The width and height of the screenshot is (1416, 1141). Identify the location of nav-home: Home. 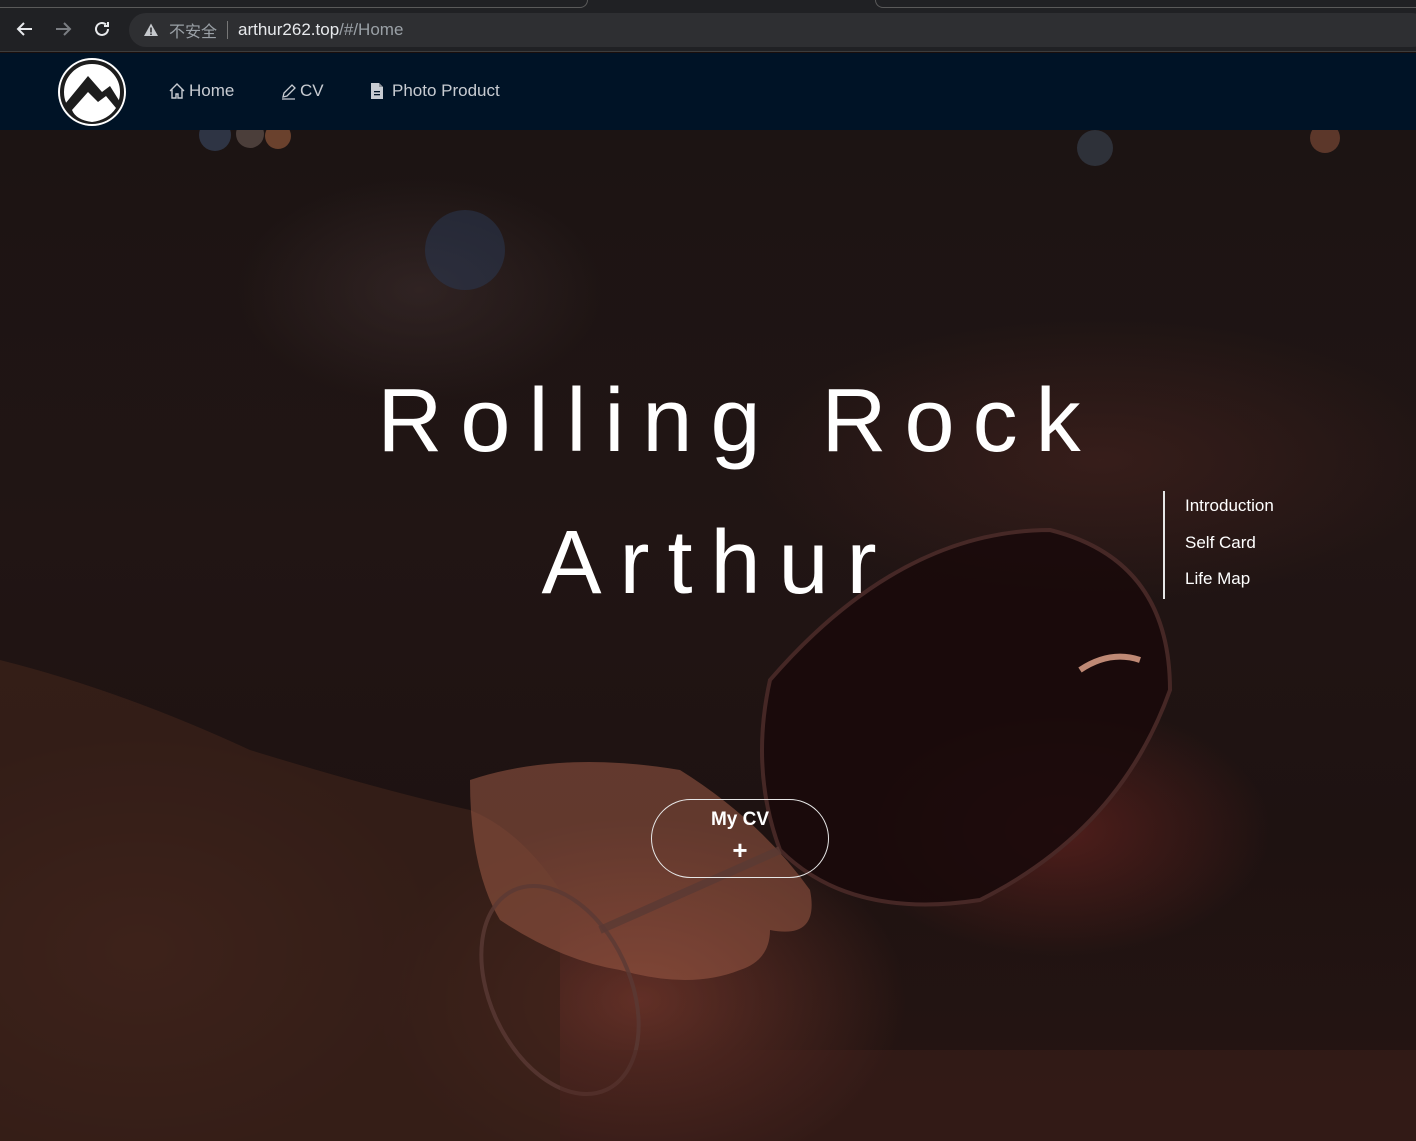
(201, 91).